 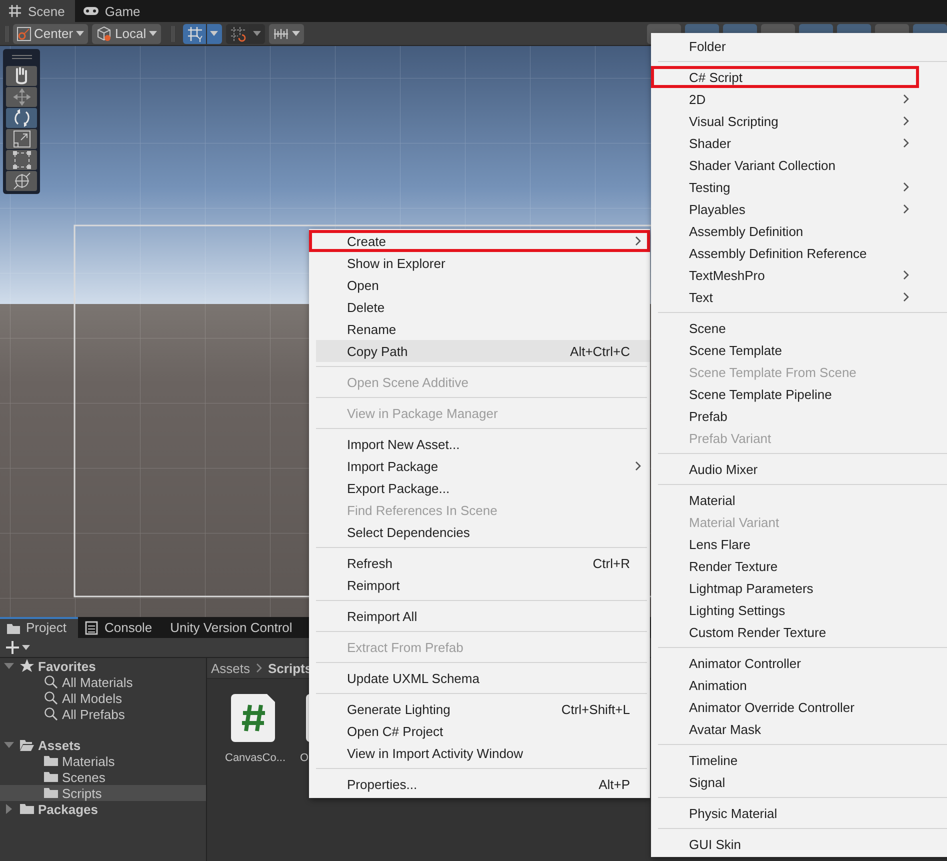 What do you see at coordinates (595, 709) in the screenshot?
I see `shortcut-label: Ctrl+Shift+L` at bounding box center [595, 709].